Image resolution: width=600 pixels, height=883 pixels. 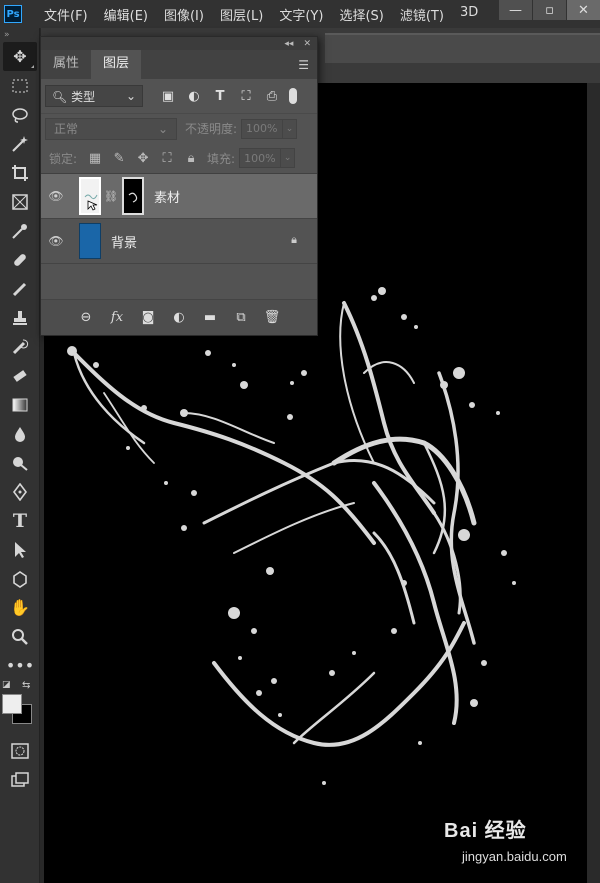 What do you see at coordinates (20, 491) in the screenshot?
I see `pen-tool-icon` at bounding box center [20, 491].